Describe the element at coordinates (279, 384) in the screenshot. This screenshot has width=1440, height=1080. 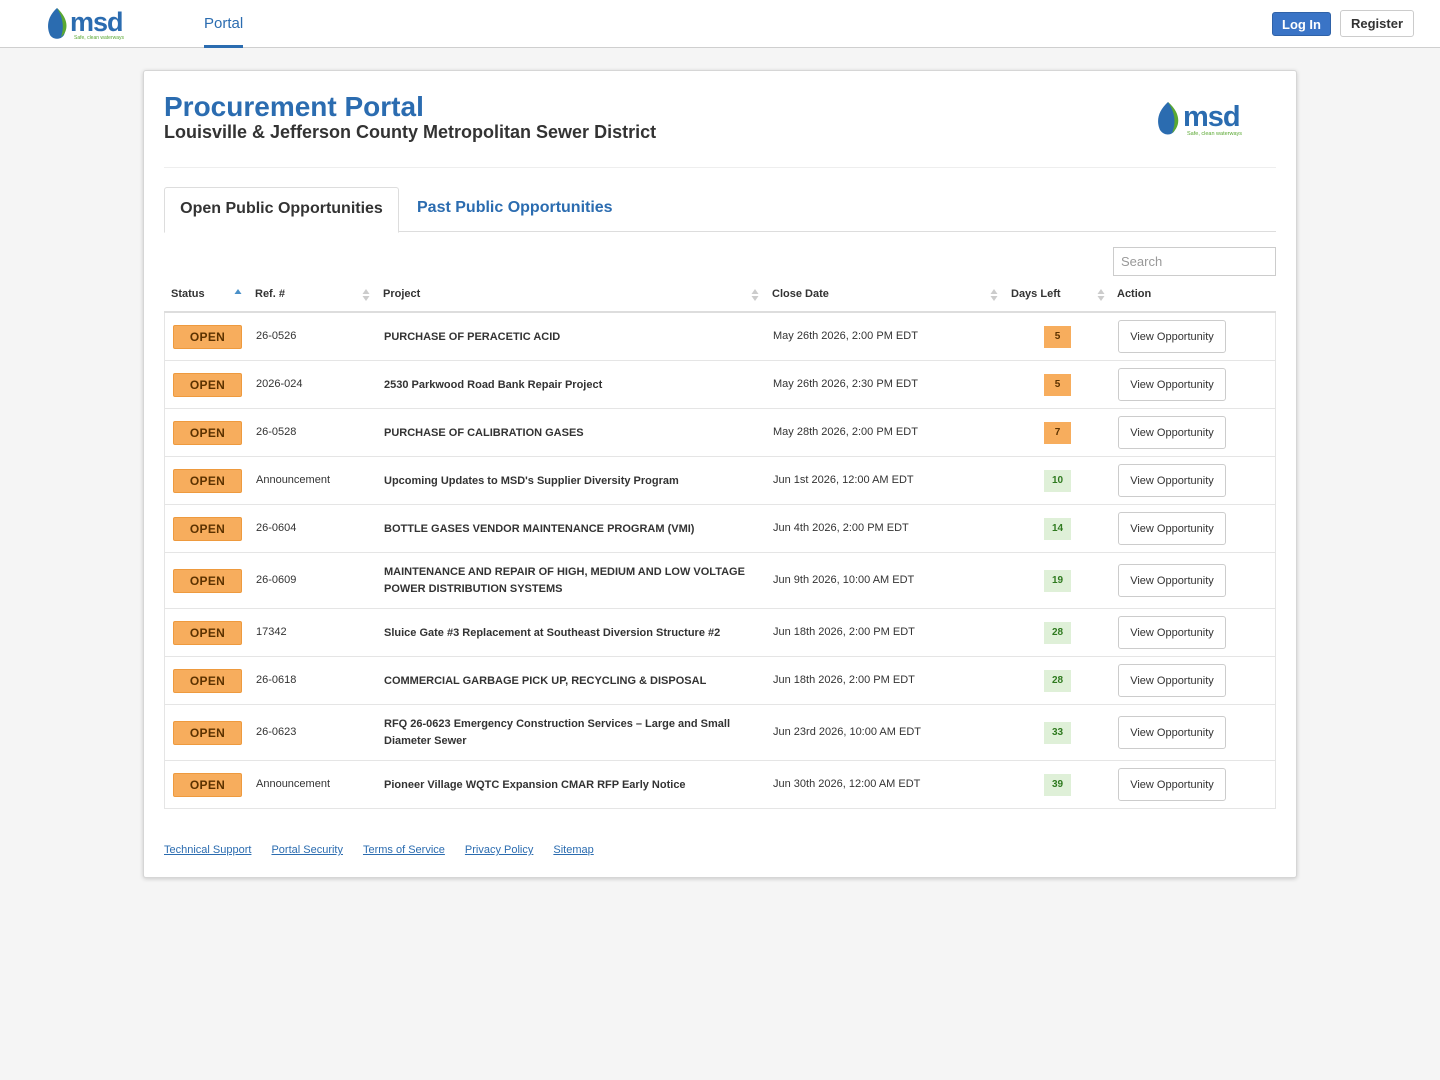
I see `ref-number: 2026-024` at that location.